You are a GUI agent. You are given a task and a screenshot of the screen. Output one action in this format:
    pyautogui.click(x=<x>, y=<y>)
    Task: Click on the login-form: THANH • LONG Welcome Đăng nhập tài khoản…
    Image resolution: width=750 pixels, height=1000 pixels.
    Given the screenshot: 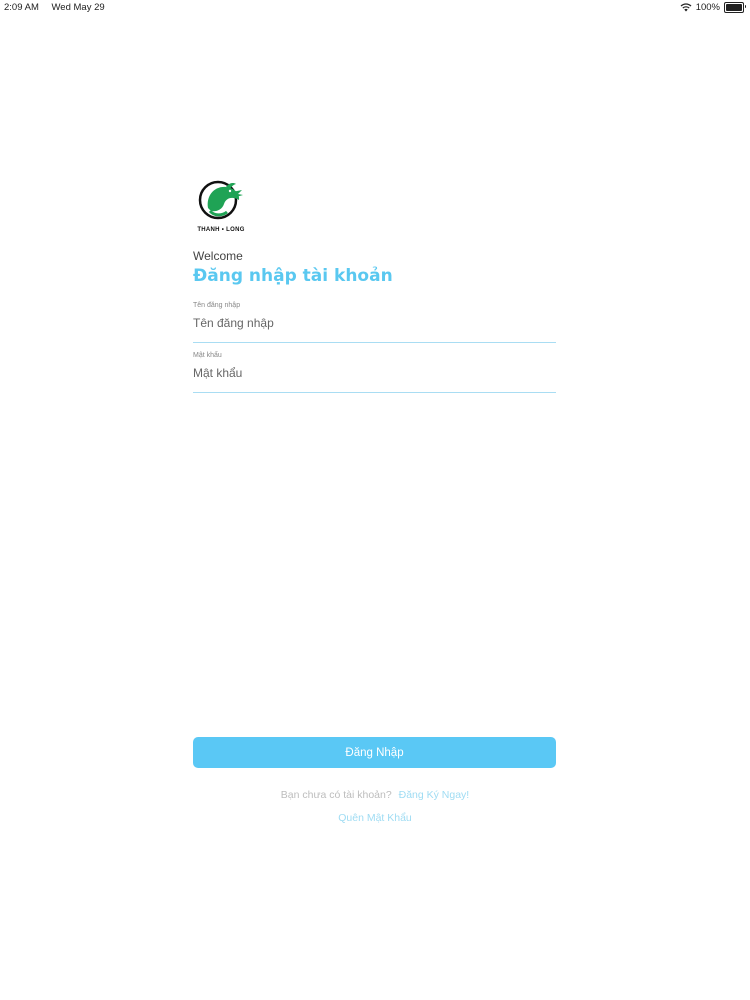 What is the action you would take?
    pyautogui.click(x=374, y=285)
    